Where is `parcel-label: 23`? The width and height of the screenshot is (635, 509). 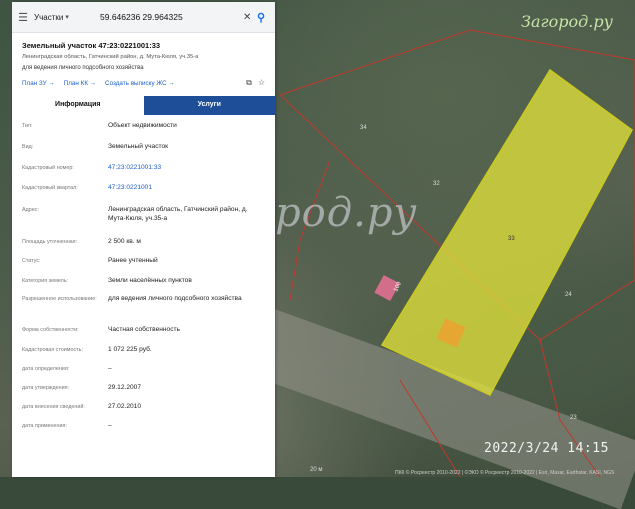
parcel-label: 23 is located at coordinates (573, 418).